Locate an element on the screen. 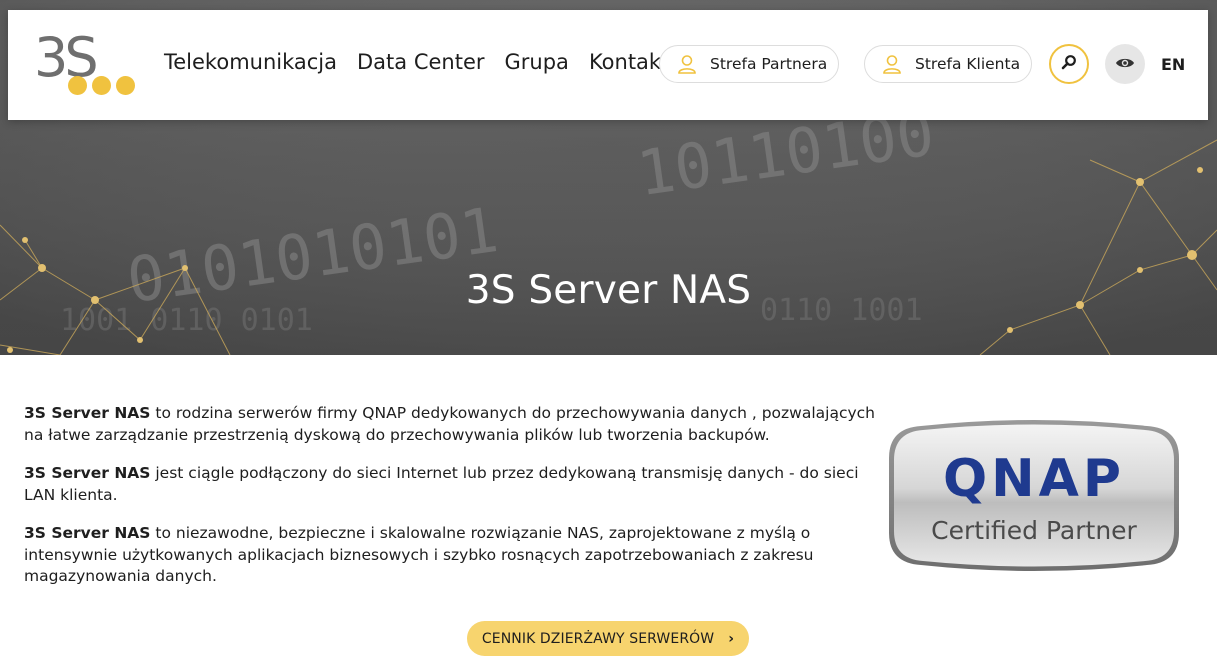  search-button is located at coordinates (1069, 64).